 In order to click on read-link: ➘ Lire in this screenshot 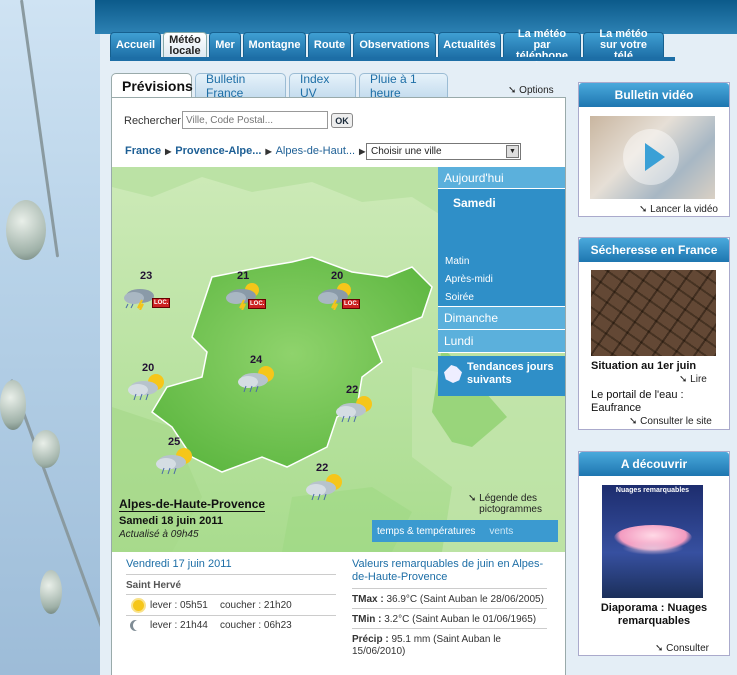, I will do `click(693, 379)`.